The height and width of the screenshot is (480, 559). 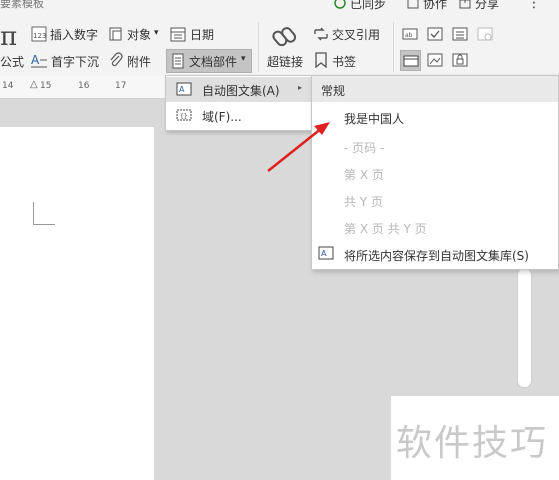 I want to click on autotext-entry: 我是中国人, so click(x=435, y=117).